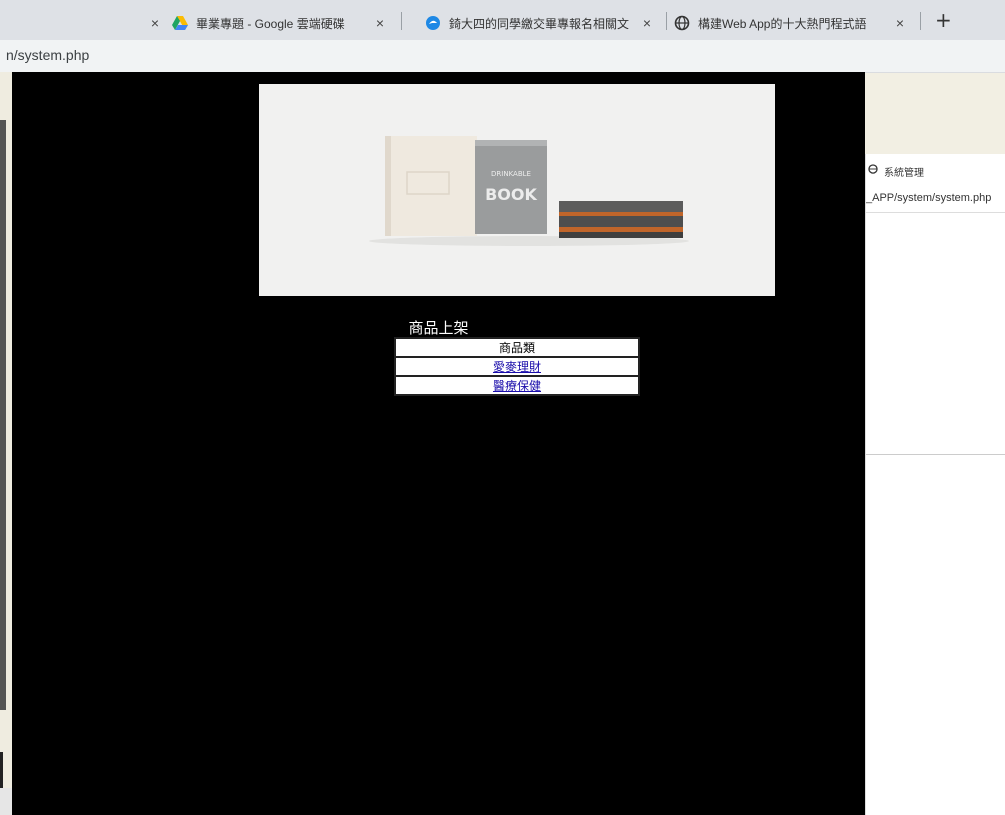 The width and height of the screenshot is (1005, 815). I want to click on tab-google-drive: 畢業專題 - Google 雲端硬碟 ×, so click(281, 23).